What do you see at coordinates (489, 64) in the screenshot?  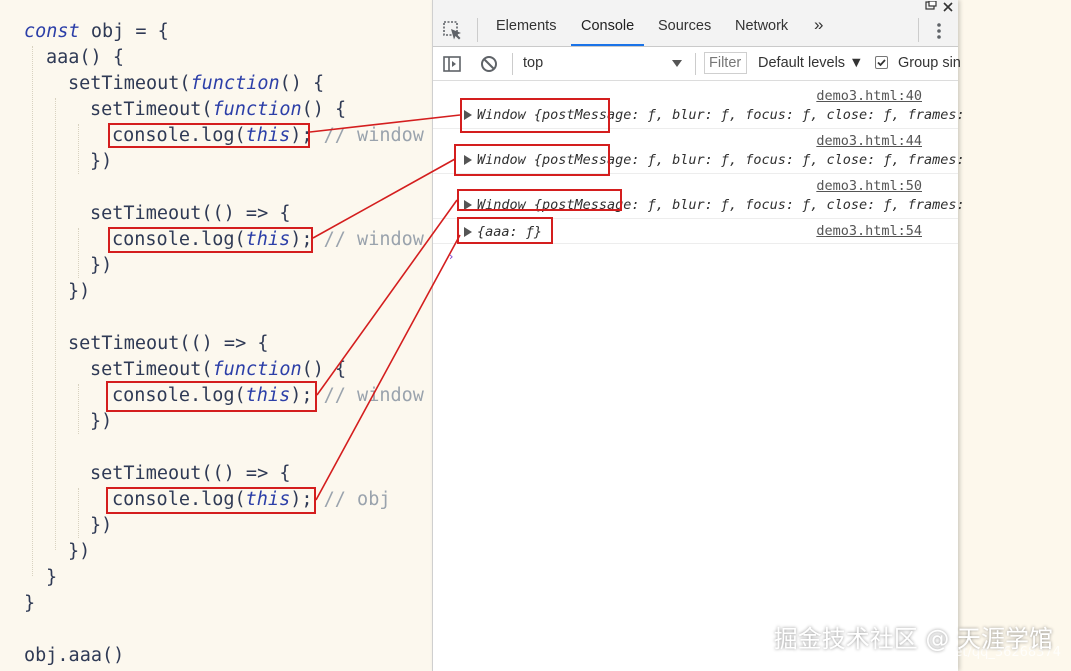 I see `clear-console-icon` at bounding box center [489, 64].